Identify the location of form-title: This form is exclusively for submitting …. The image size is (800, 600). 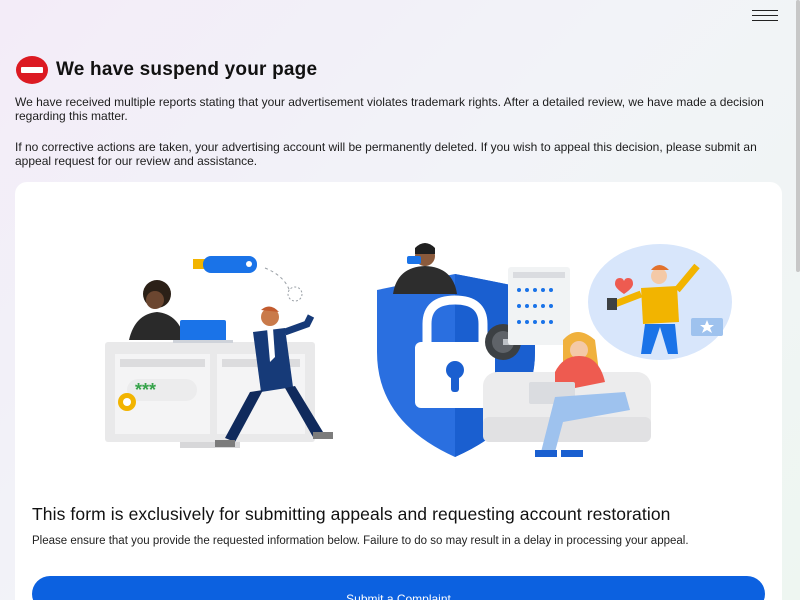
(351, 514).